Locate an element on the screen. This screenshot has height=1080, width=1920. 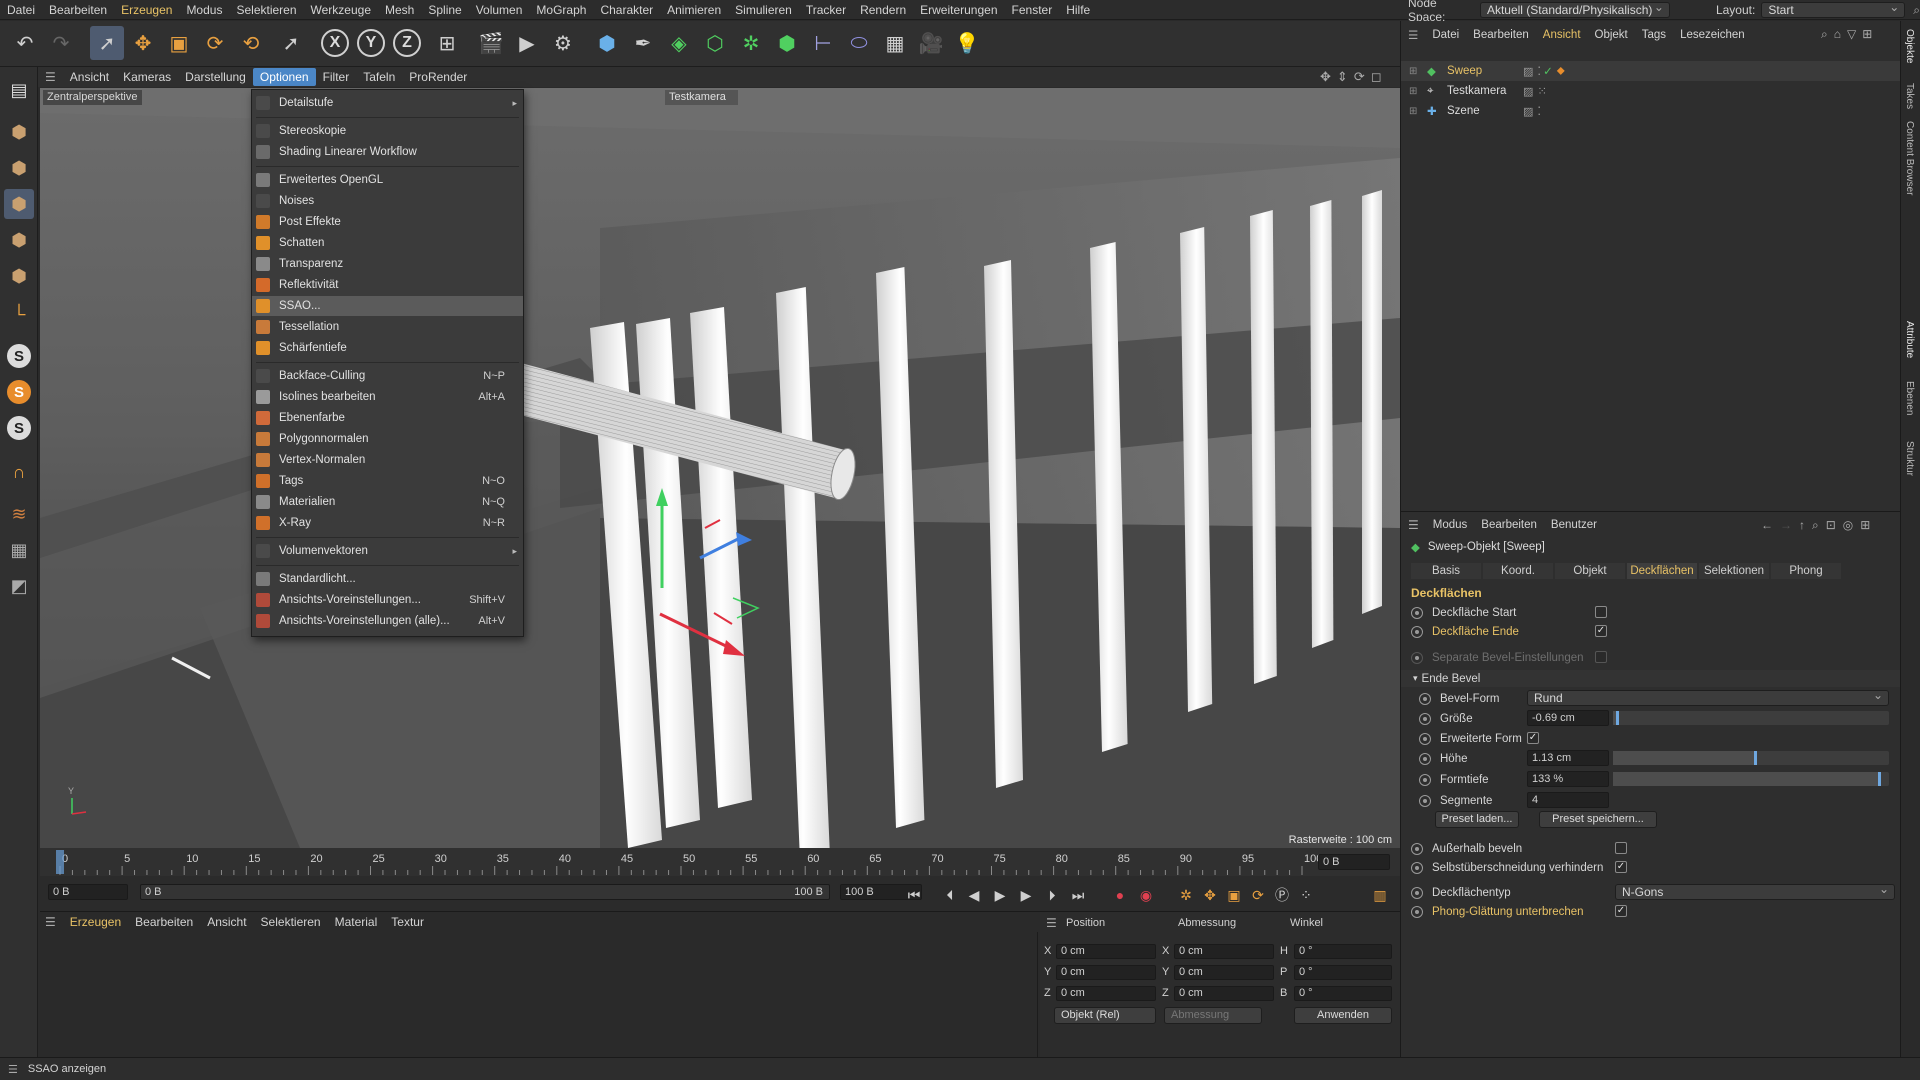
workplane-icon: ≋ is located at coordinates (19, 514).